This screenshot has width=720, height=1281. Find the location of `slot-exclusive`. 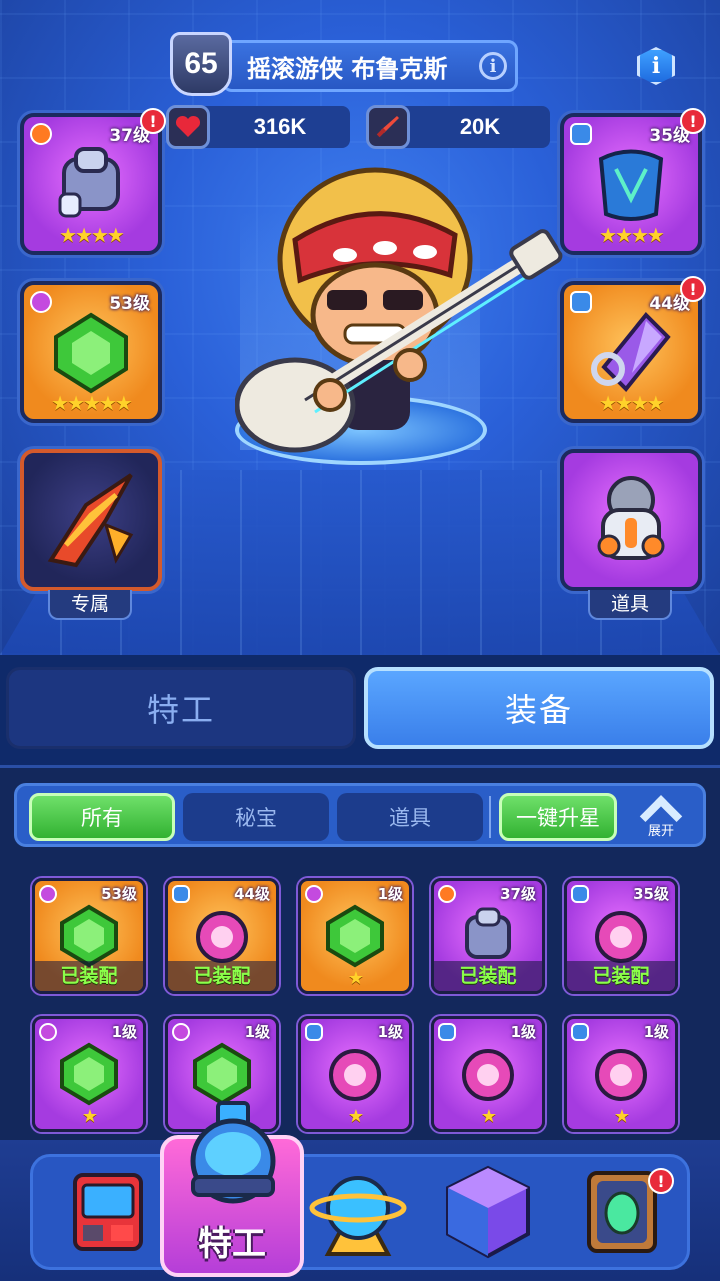

slot-exclusive is located at coordinates (91, 520).